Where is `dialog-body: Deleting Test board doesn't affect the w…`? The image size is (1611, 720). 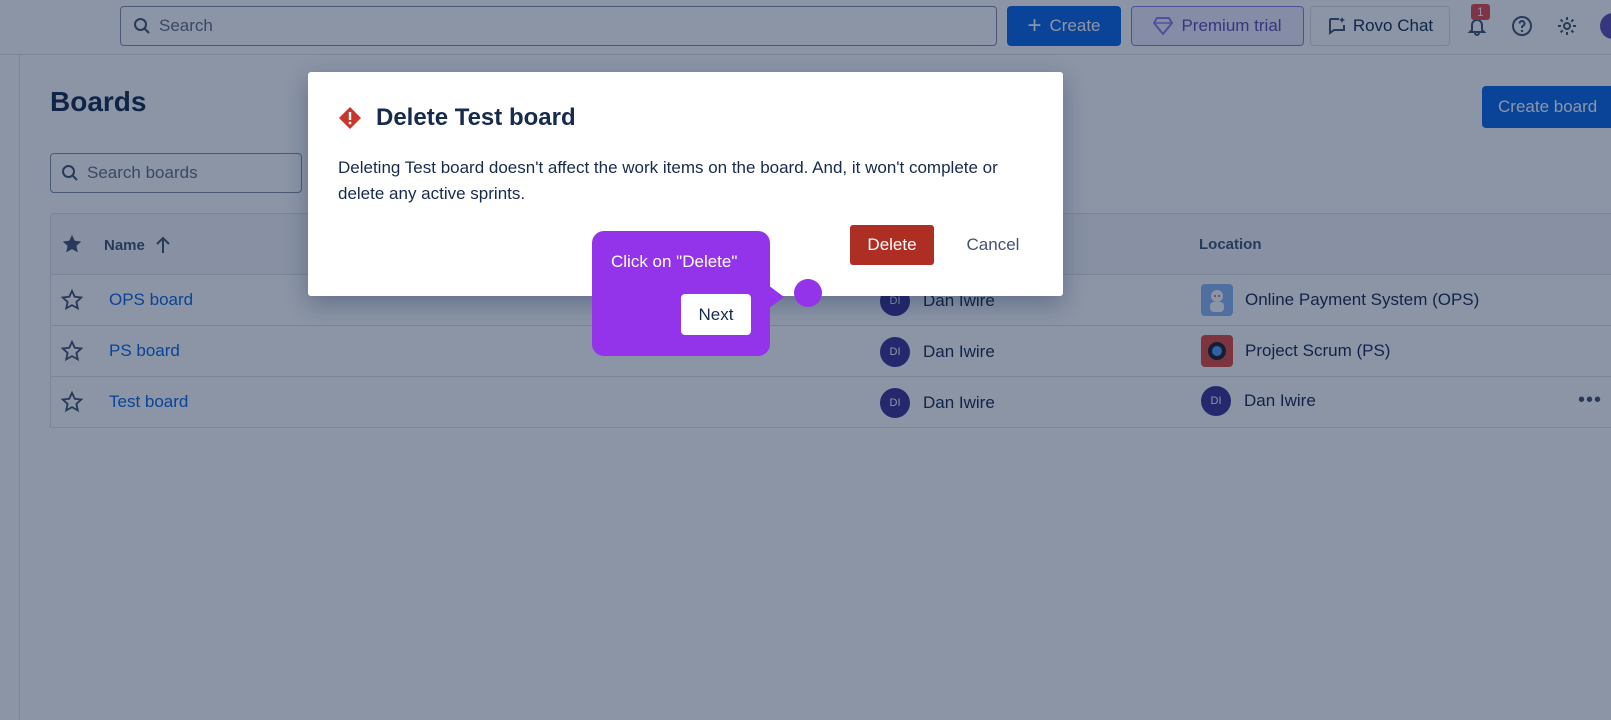
dialog-body: Deleting Test board doesn't affect the w… is located at coordinates (668, 180).